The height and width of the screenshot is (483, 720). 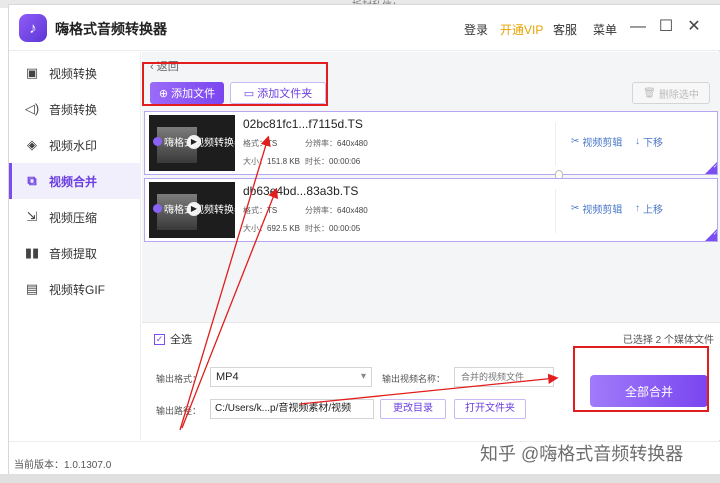 What do you see at coordinates (283, 228) in the screenshot?
I see `size-value: 692.5 KB` at bounding box center [283, 228].